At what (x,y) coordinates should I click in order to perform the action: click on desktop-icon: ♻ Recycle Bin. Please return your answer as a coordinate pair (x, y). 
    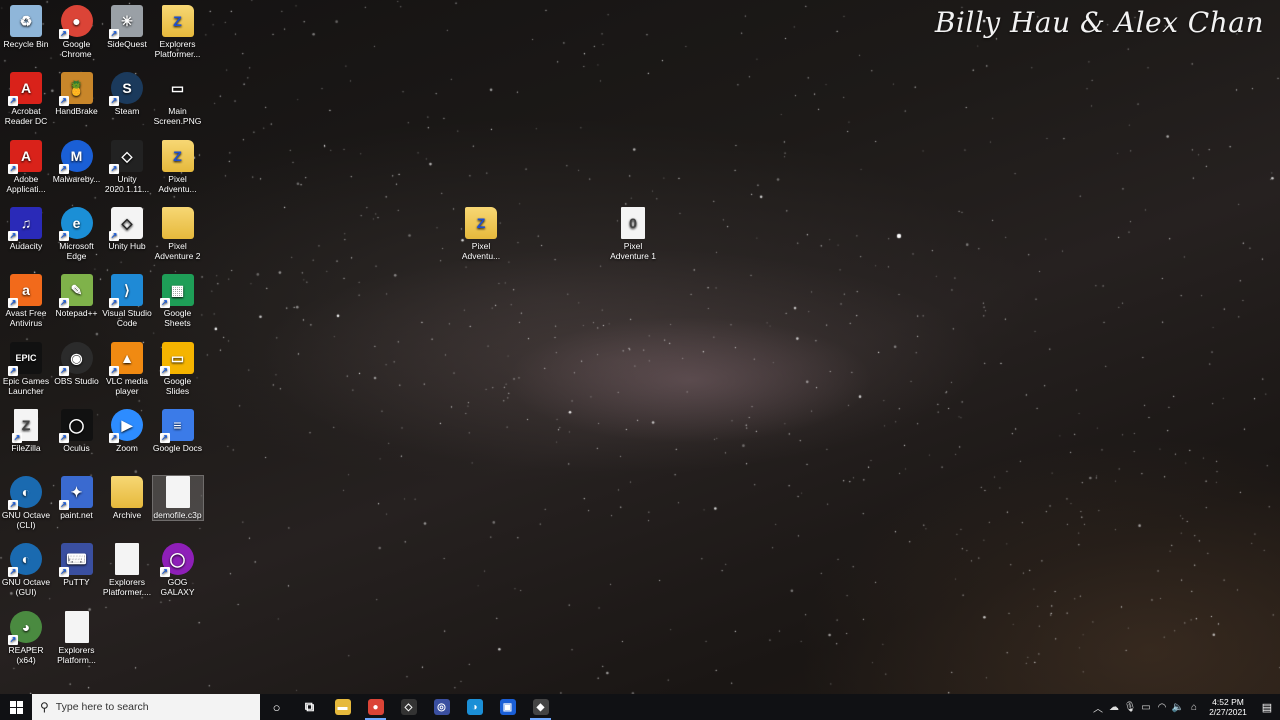
    Looking at the image, I should click on (26, 27).